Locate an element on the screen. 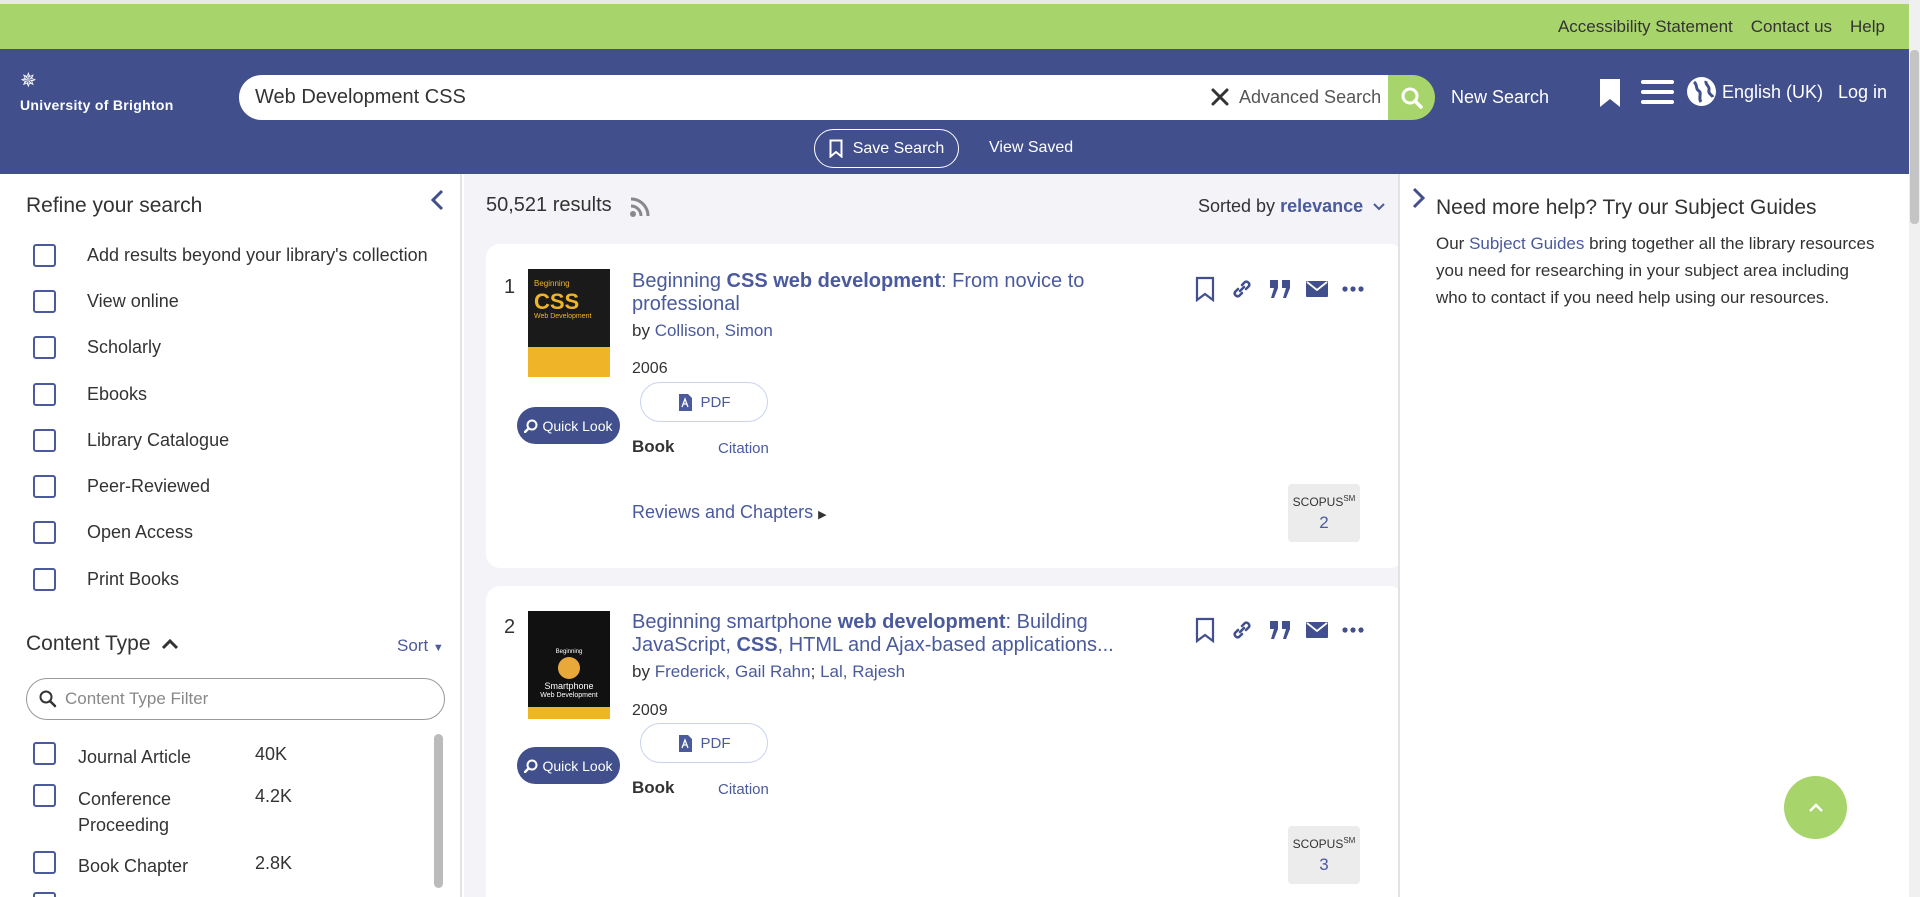 The image size is (1920, 897). login-link: Log in is located at coordinates (1862, 92).